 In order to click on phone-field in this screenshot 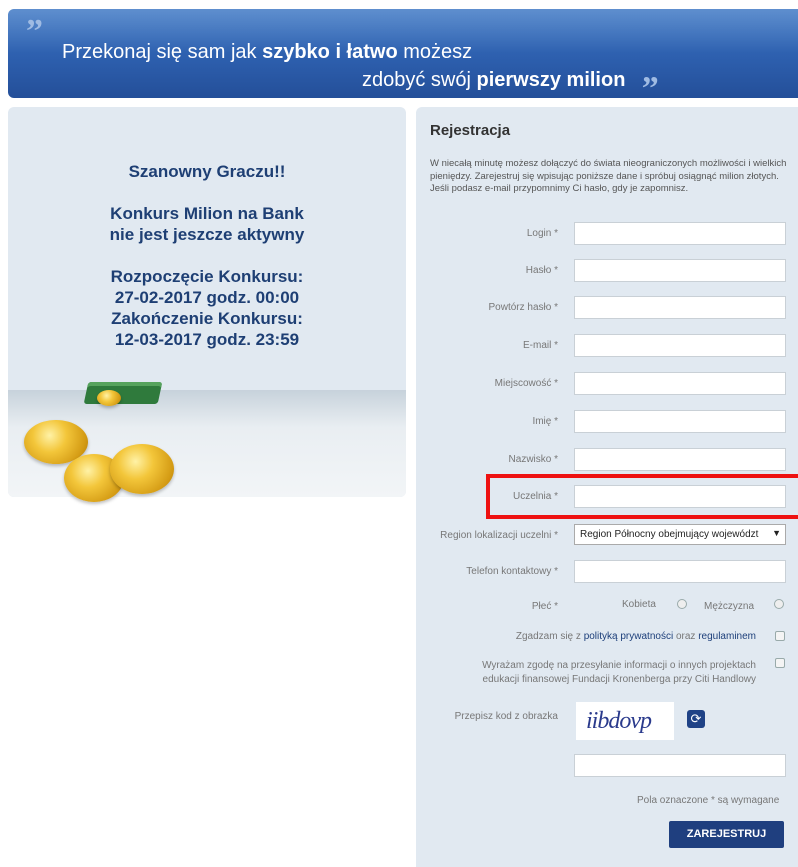, I will do `click(680, 571)`.